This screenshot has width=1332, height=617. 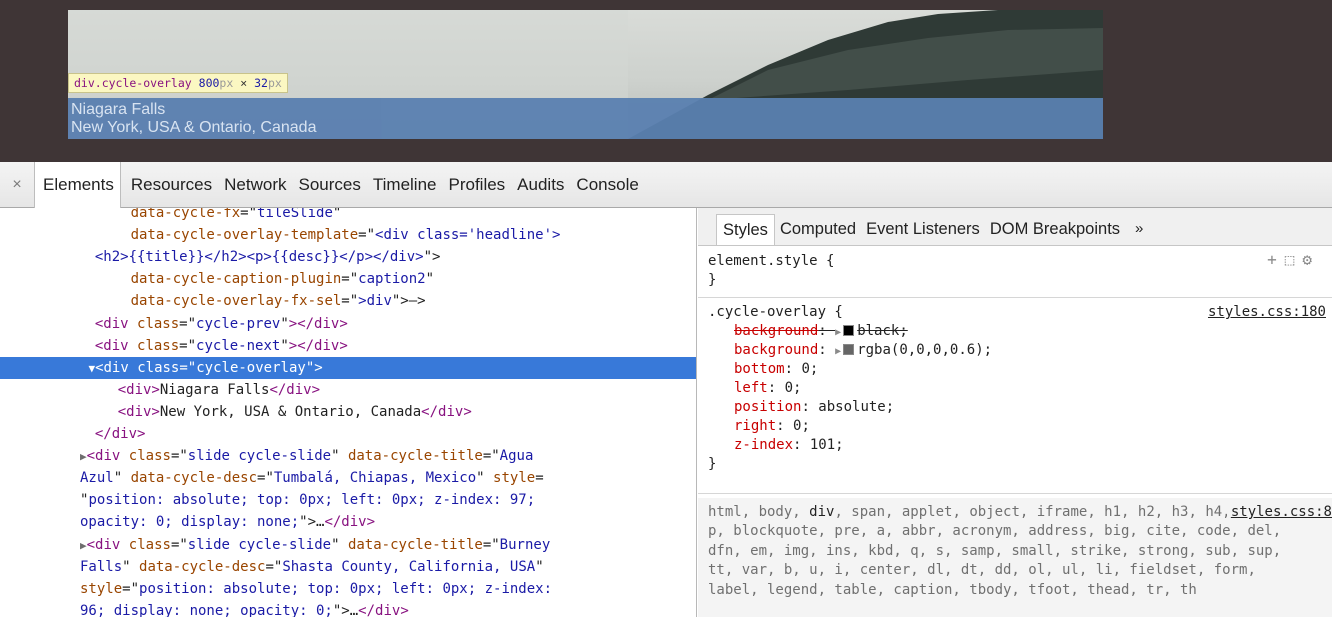 What do you see at coordinates (516, 456) in the screenshot?
I see `attribute-value: Agua` at bounding box center [516, 456].